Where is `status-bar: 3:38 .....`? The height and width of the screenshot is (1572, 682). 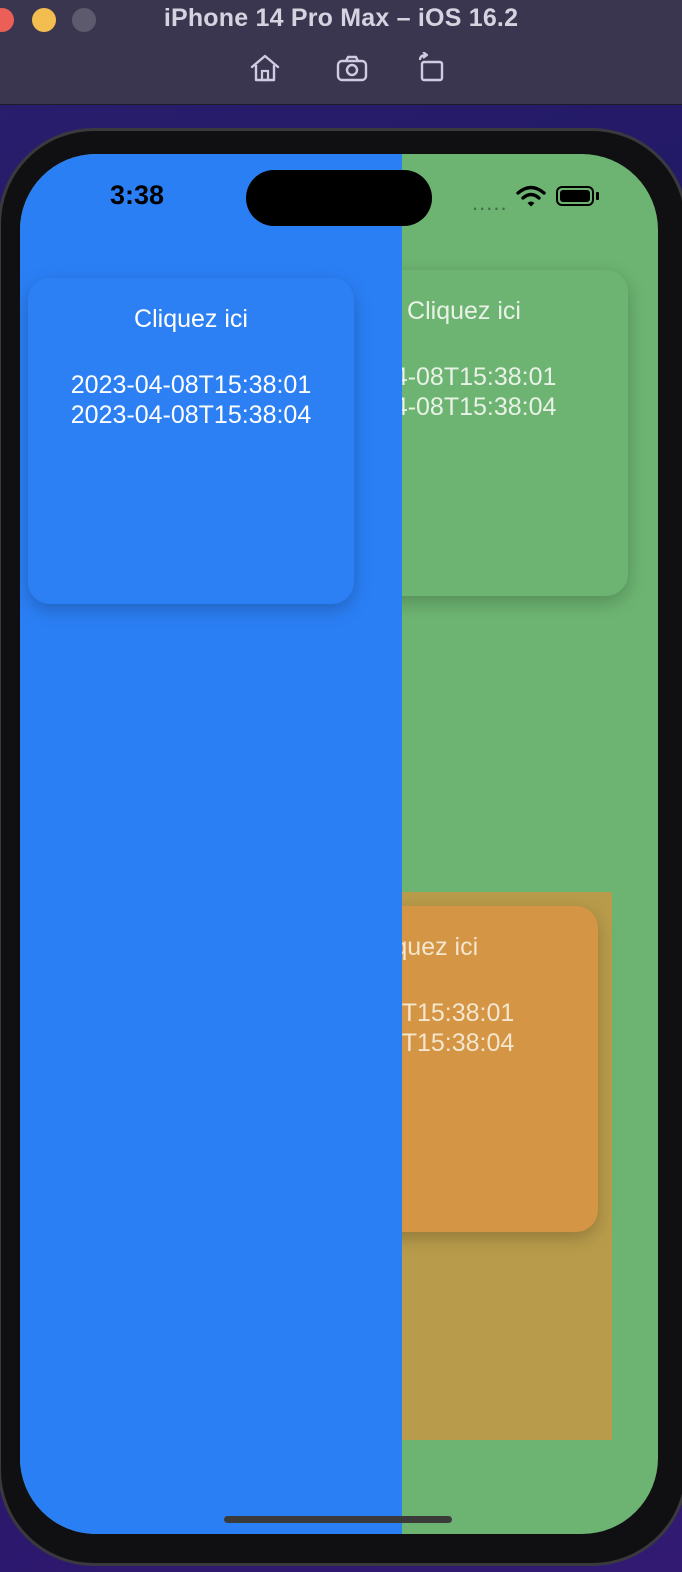
status-bar: 3:38 ..... is located at coordinates (339, 199).